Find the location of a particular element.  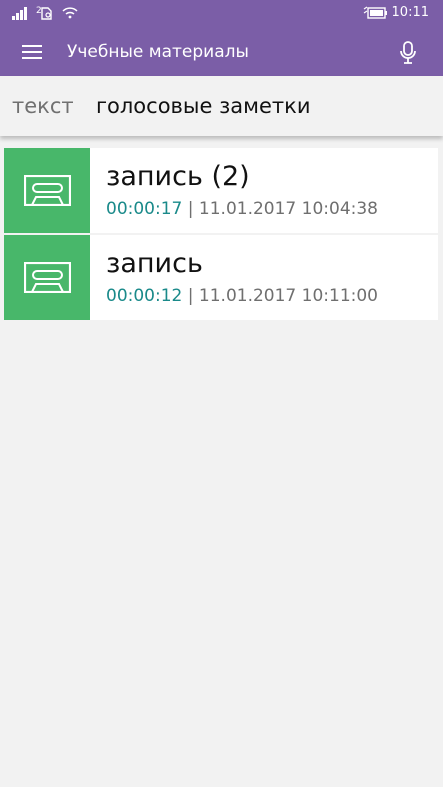

recording-meta: 00:00:17 | 11.01.2017 10:04:38 is located at coordinates (242, 209).